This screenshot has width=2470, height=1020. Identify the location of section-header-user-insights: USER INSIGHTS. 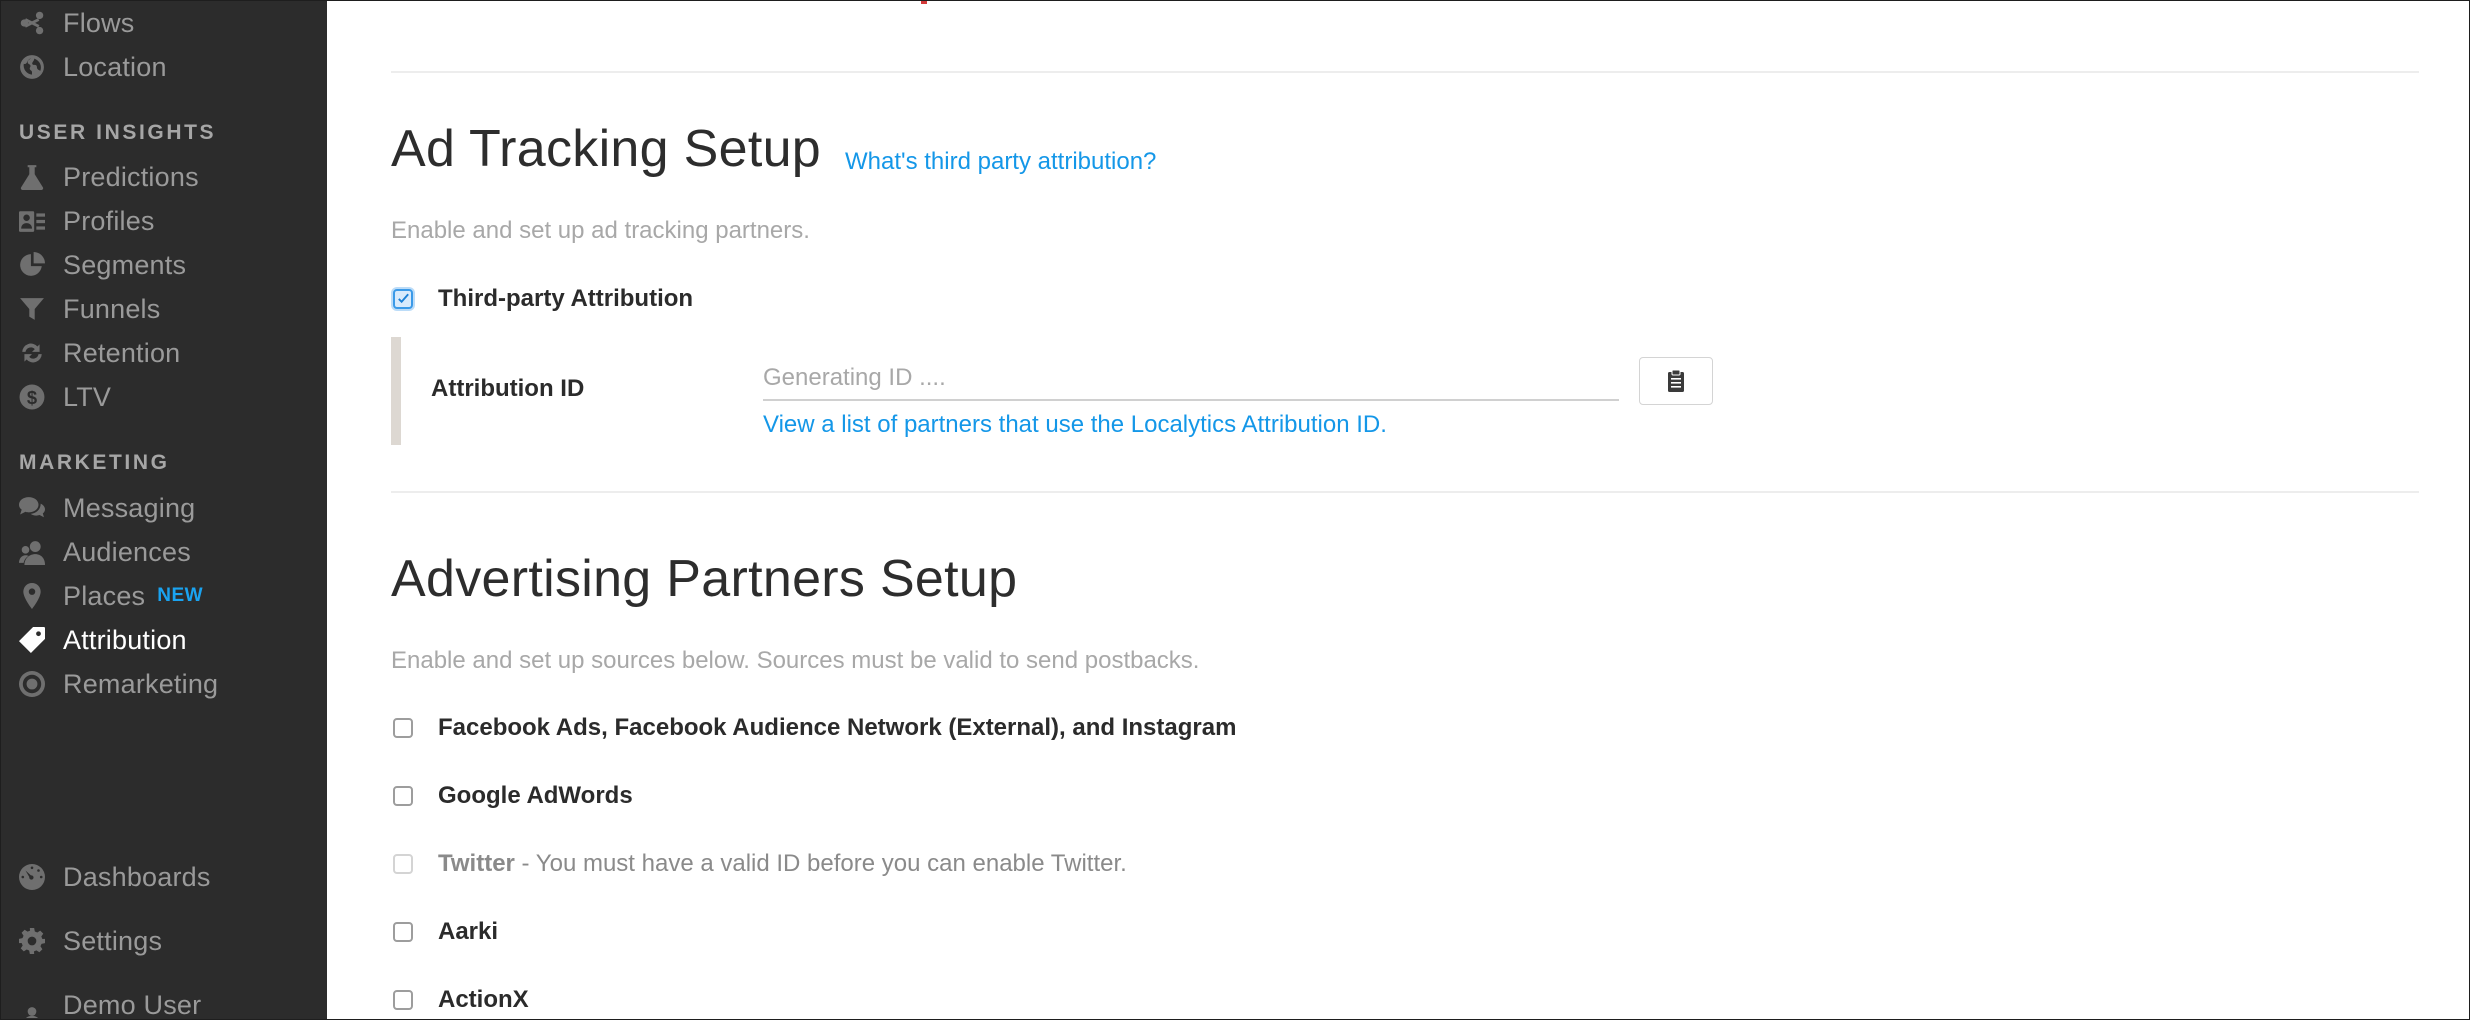
(118, 132).